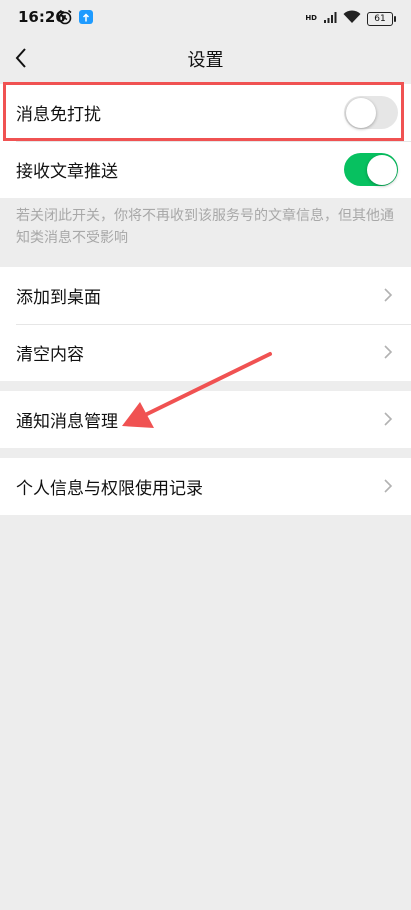 This screenshot has height=910, width=411. I want to click on clear-content-row: 清空内容, so click(205, 352).